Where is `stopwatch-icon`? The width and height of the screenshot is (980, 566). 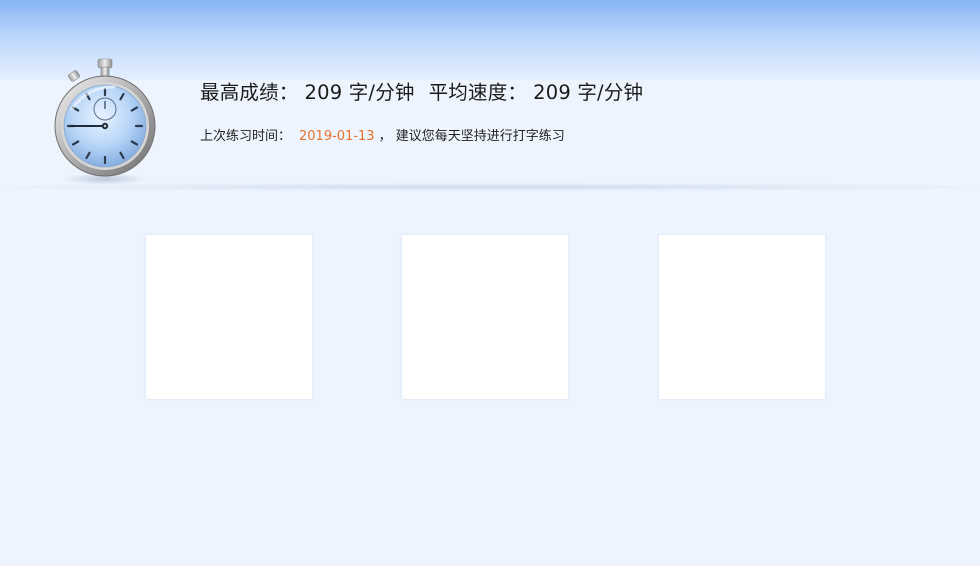
stopwatch-icon is located at coordinates (105, 121).